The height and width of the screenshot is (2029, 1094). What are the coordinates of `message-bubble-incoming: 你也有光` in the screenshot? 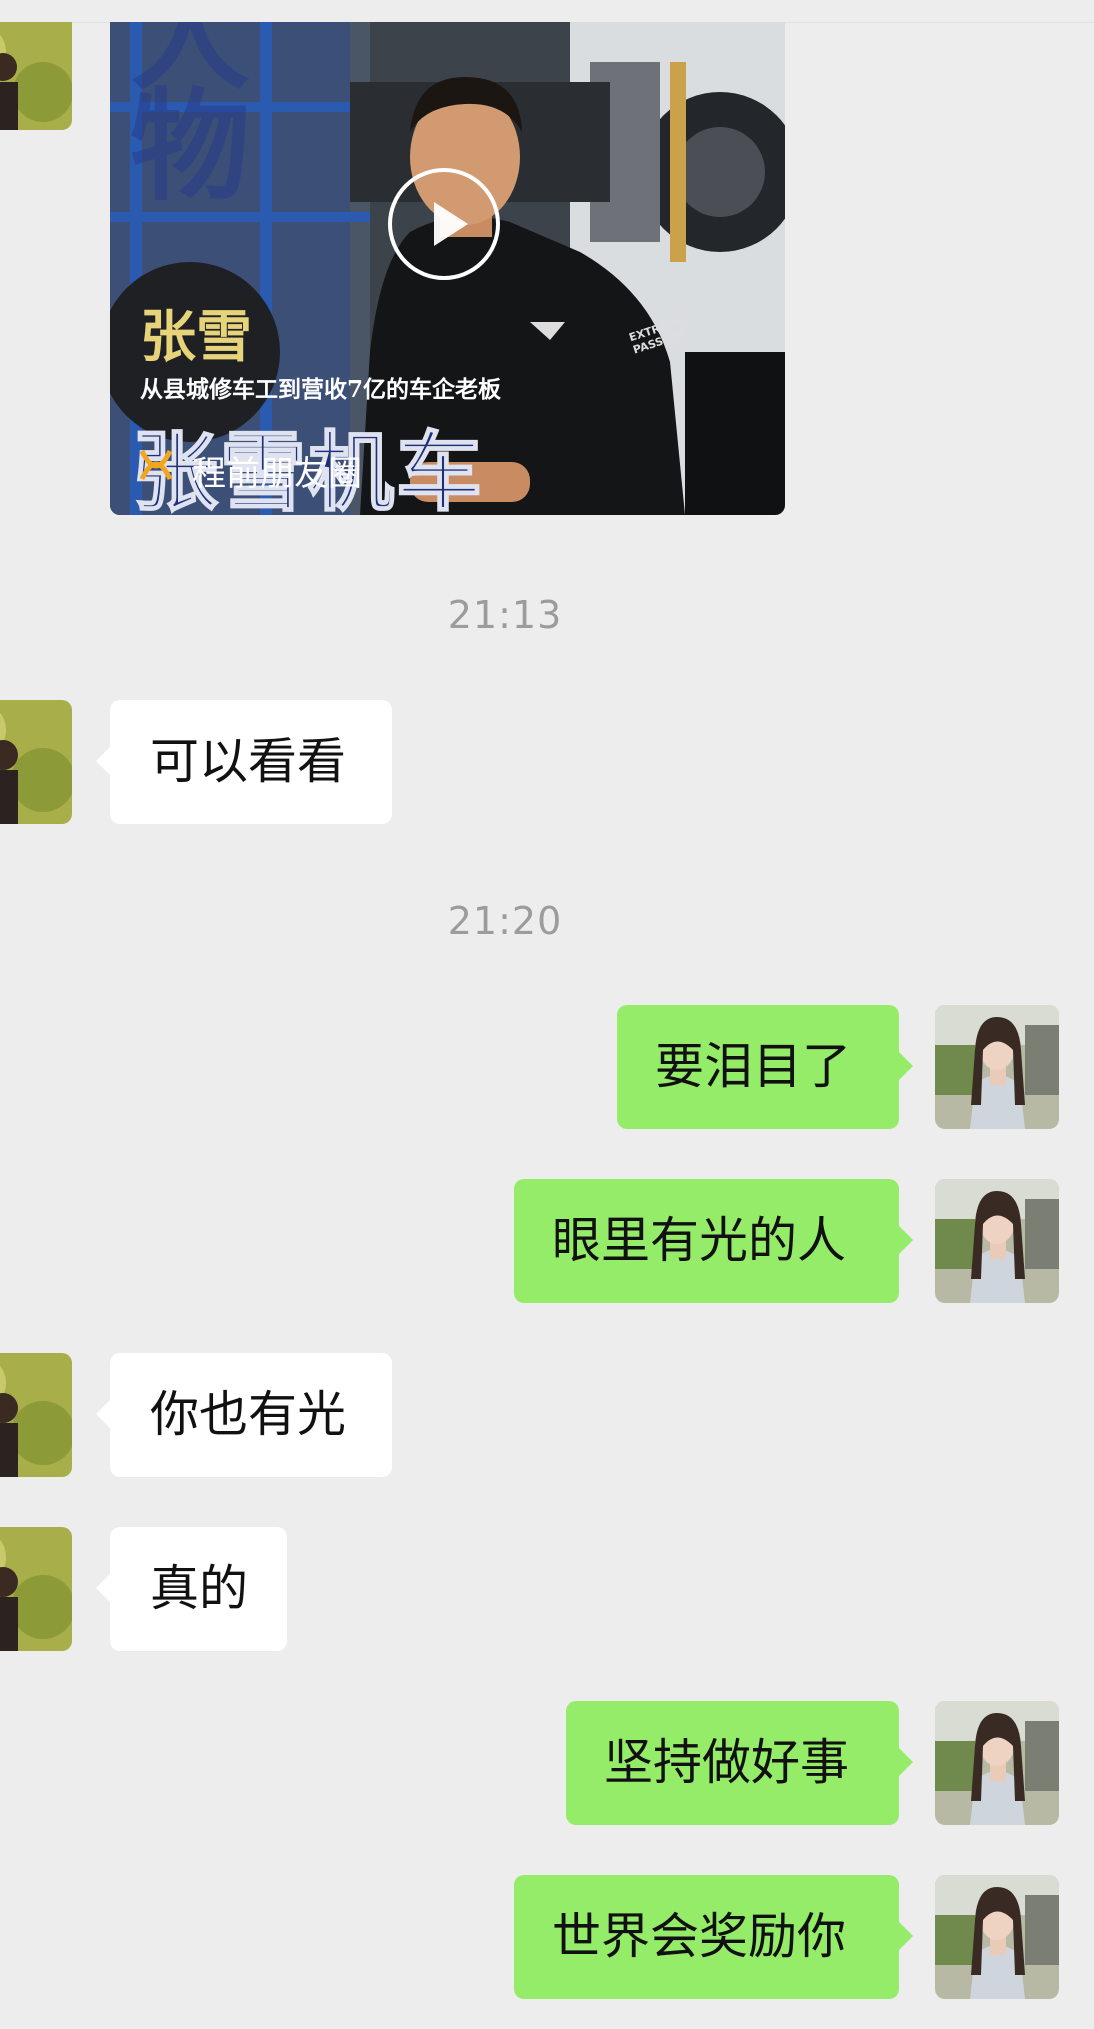 It's located at (244, 1415).